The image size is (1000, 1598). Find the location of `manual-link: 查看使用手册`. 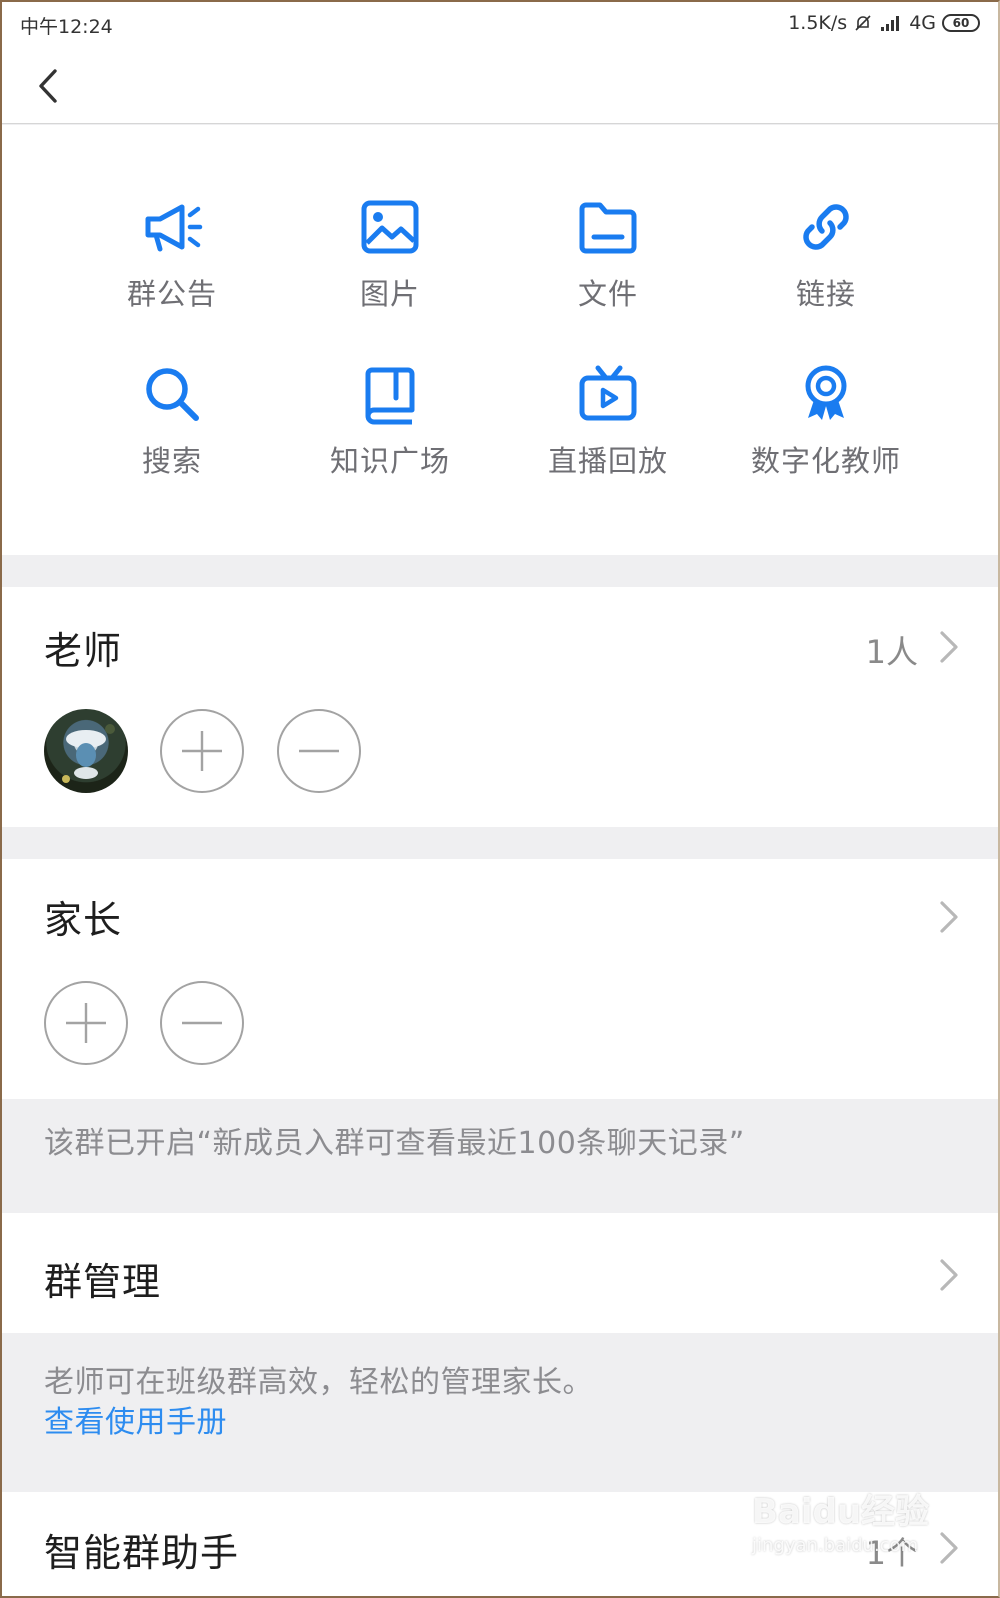

manual-link: 查看使用手册 is located at coordinates (135, 1419).